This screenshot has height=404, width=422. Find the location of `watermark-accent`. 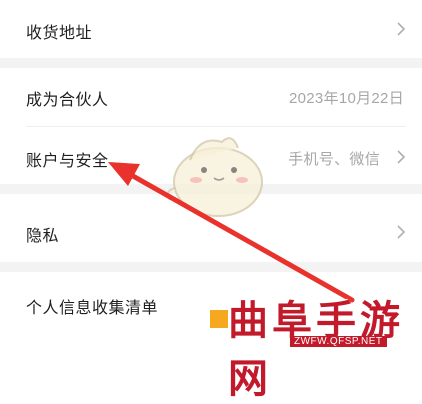

watermark-accent is located at coordinates (219, 319).